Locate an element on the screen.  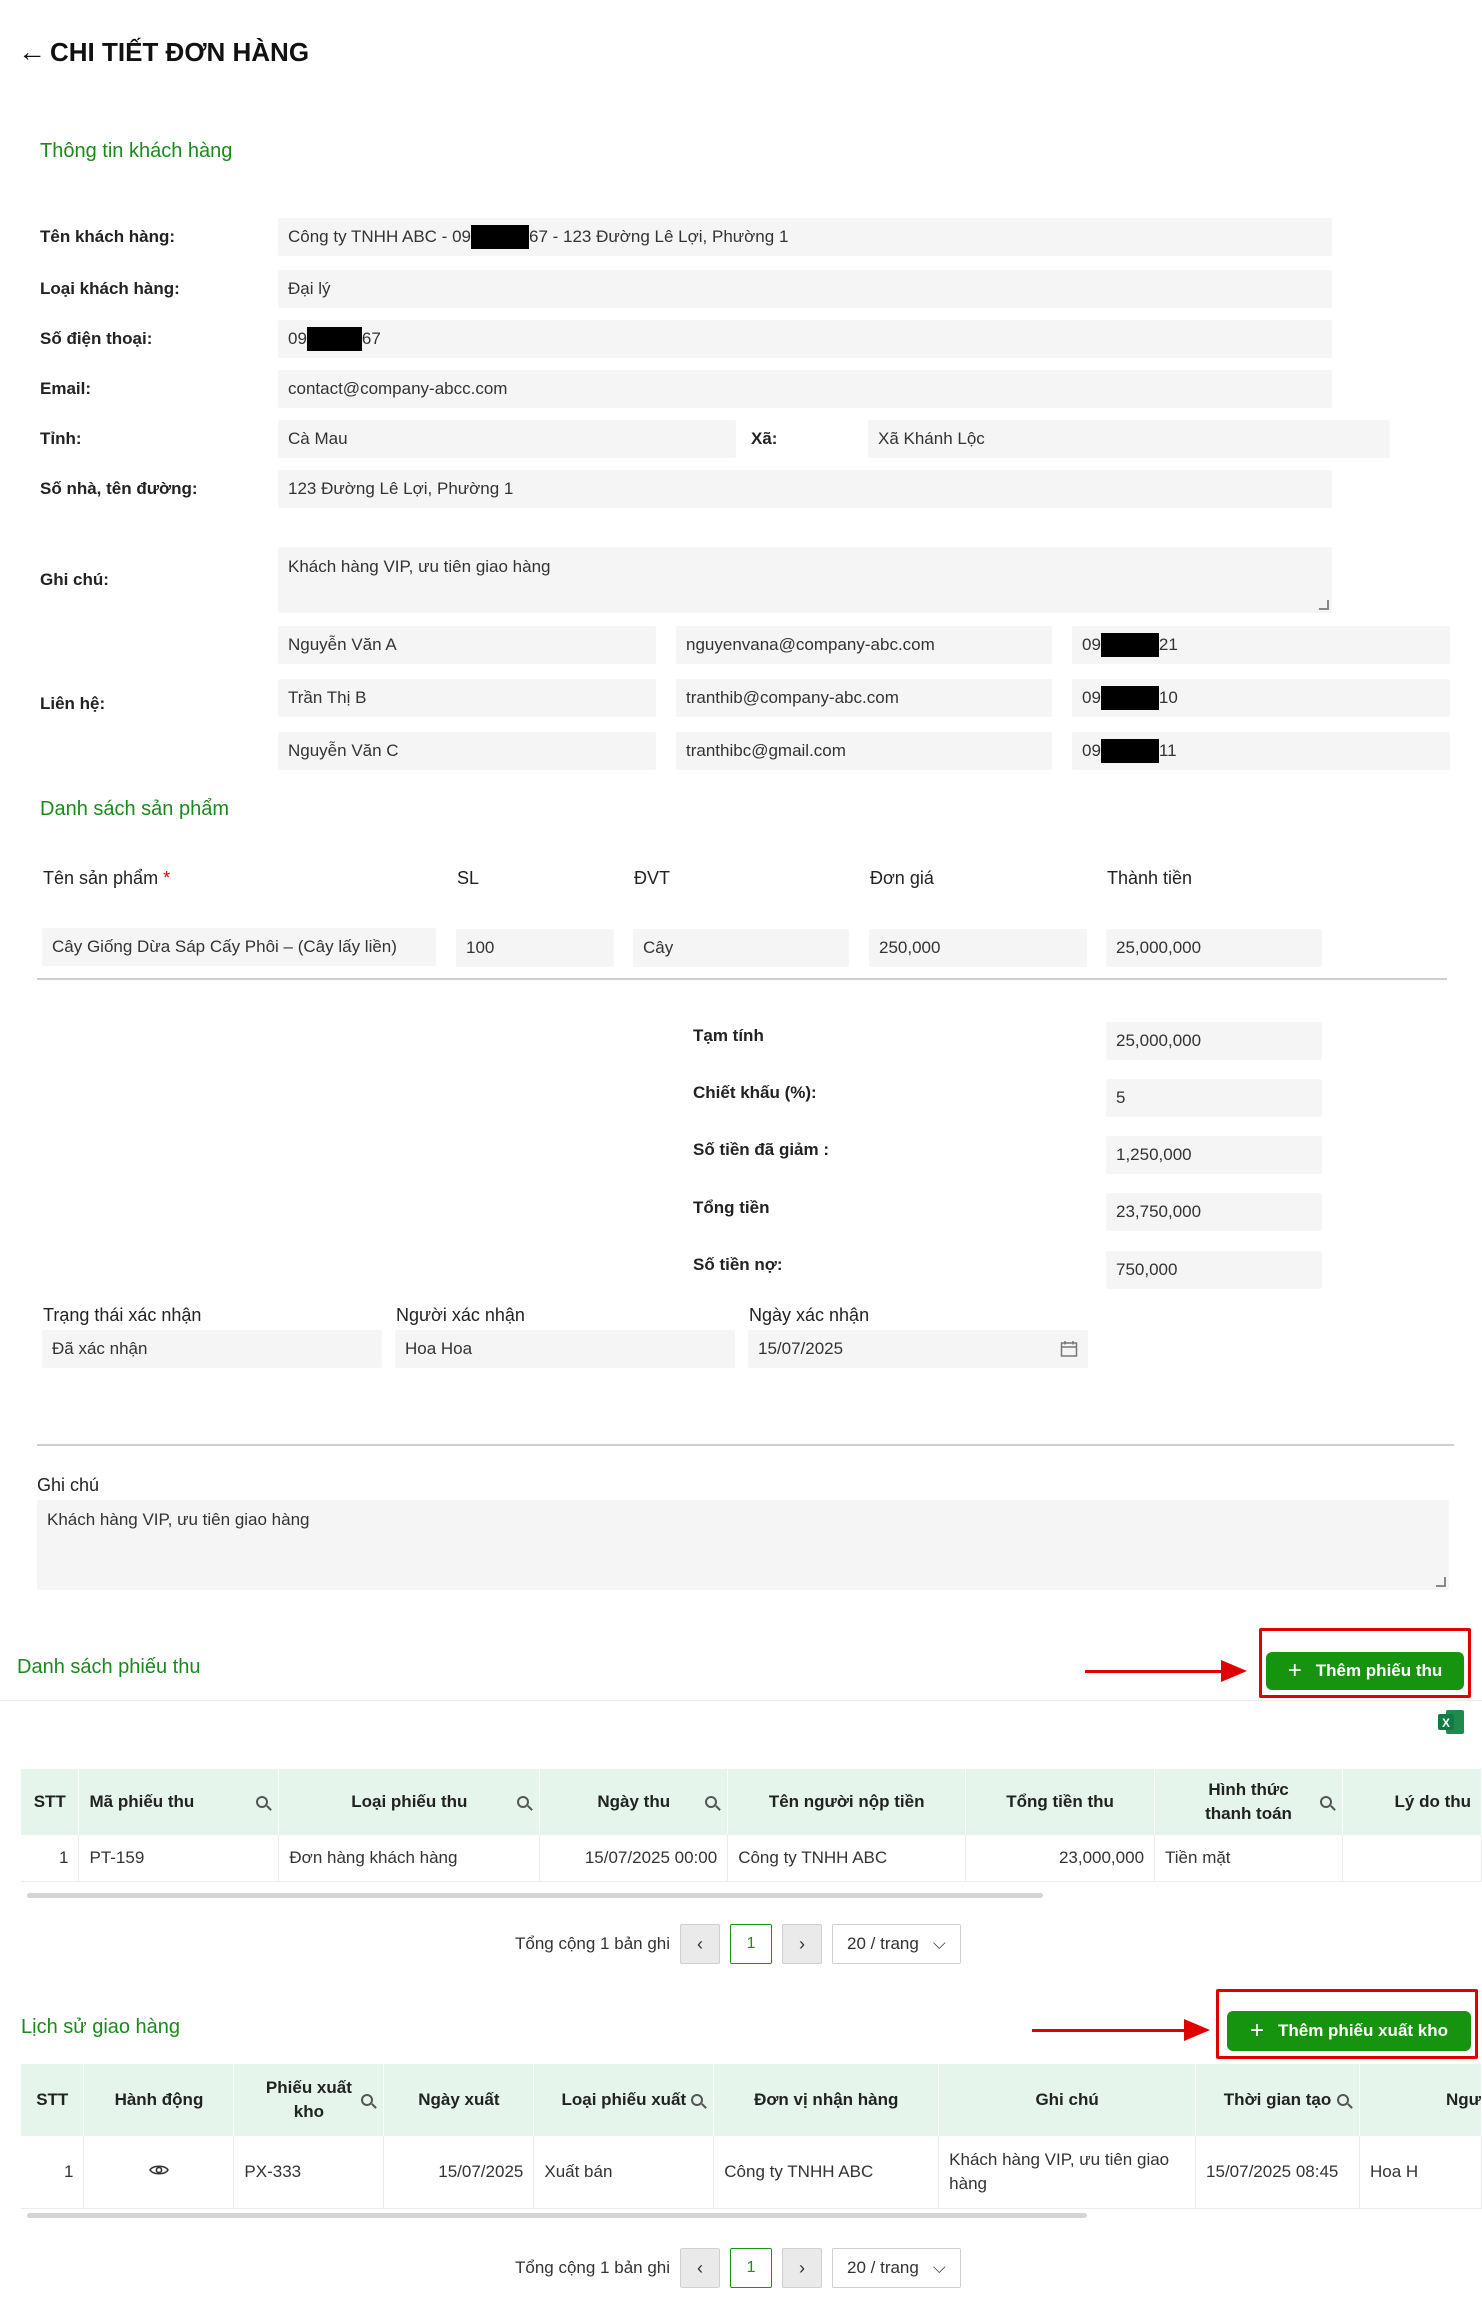
contact-email-field: nguyenvana@company-abc.com is located at coordinates (864, 645).